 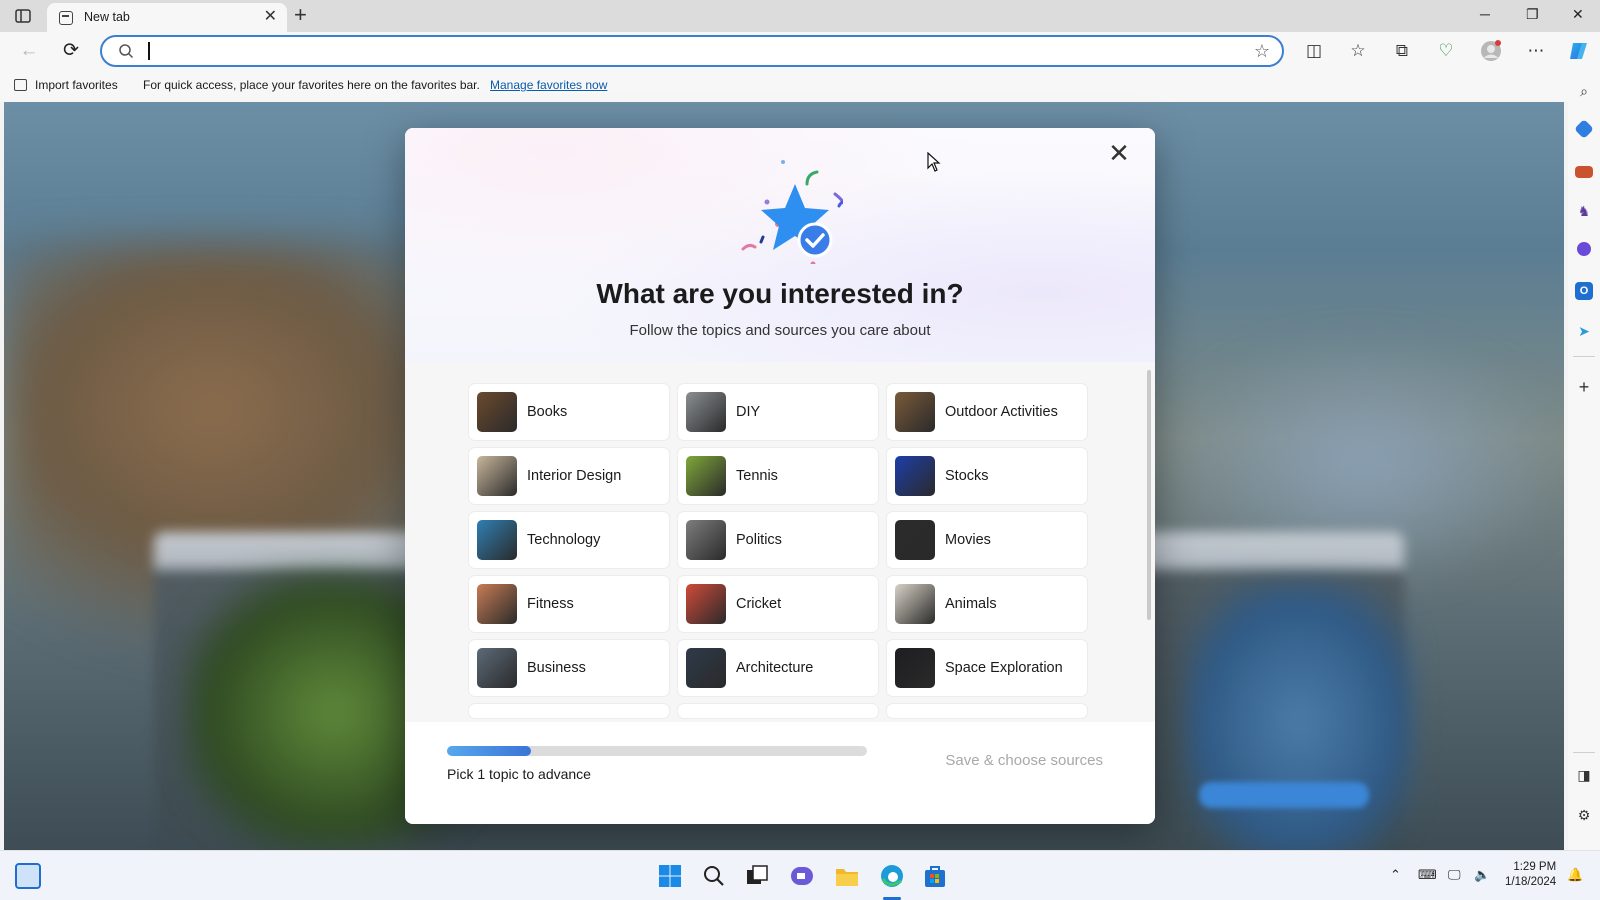 I want to click on topic-card: Fitness, so click(x=569, y=604).